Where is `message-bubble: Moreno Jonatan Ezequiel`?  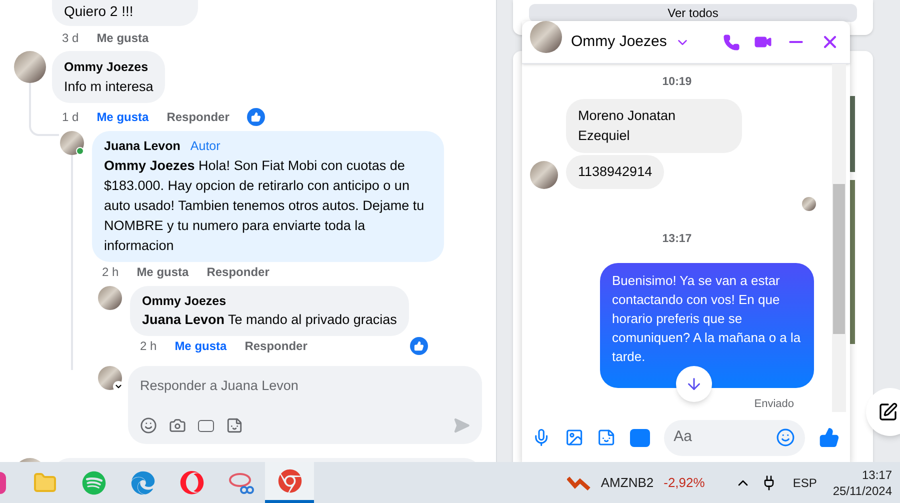
message-bubble: Moreno Jonatan Ezequiel is located at coordinates (654, 126).